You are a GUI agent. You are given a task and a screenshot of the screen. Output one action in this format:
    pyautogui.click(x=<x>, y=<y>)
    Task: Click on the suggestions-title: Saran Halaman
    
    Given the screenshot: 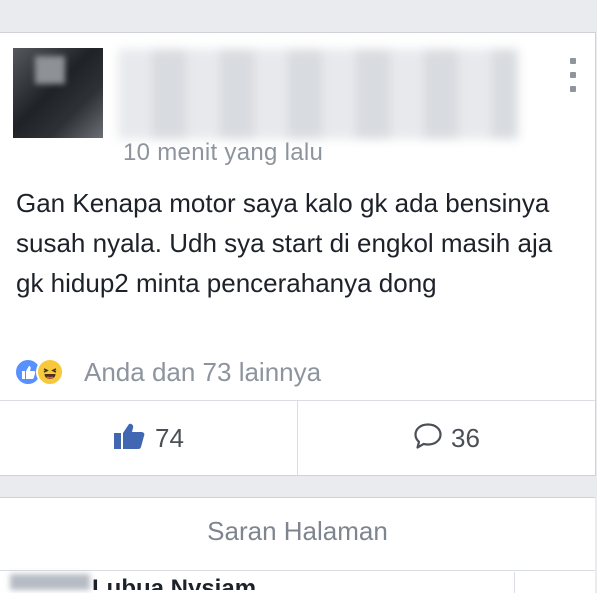 What is the action you would take?
    pyautogui.click(x=297, y=531)
    